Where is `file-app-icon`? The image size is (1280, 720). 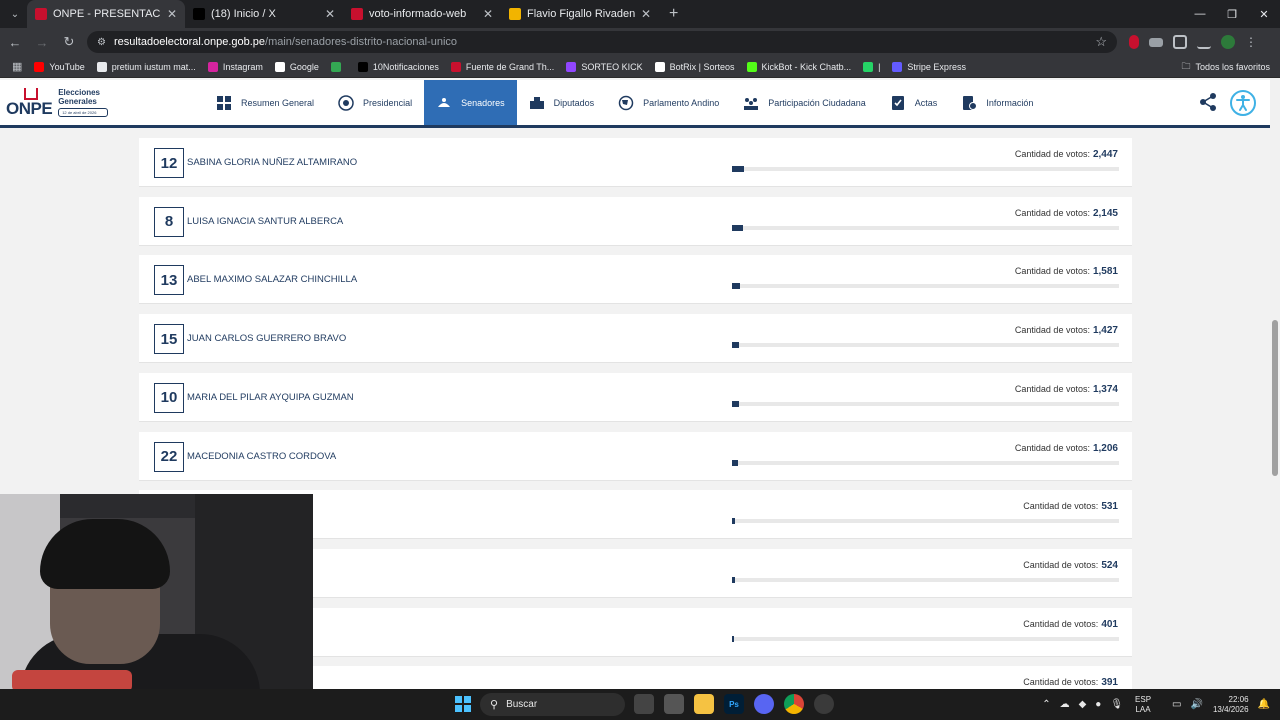 file-app-icon is located at coordinates (674, 704).